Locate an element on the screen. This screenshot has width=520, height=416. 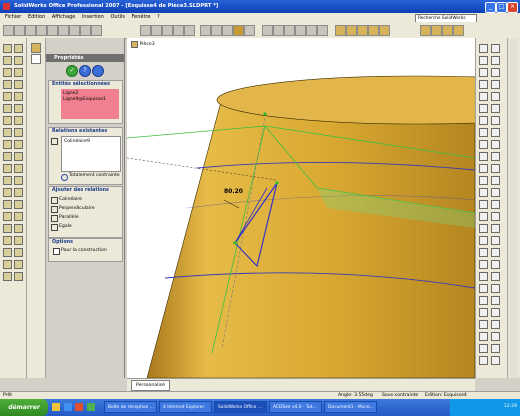
rectangle-tool-icon is located at coordinates (300, 30).